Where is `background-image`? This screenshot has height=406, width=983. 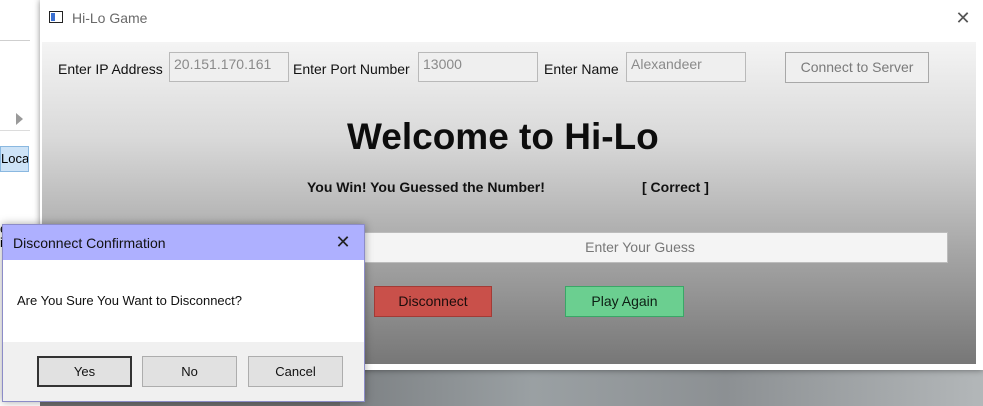 background-image is located at coordinates (661, 388).